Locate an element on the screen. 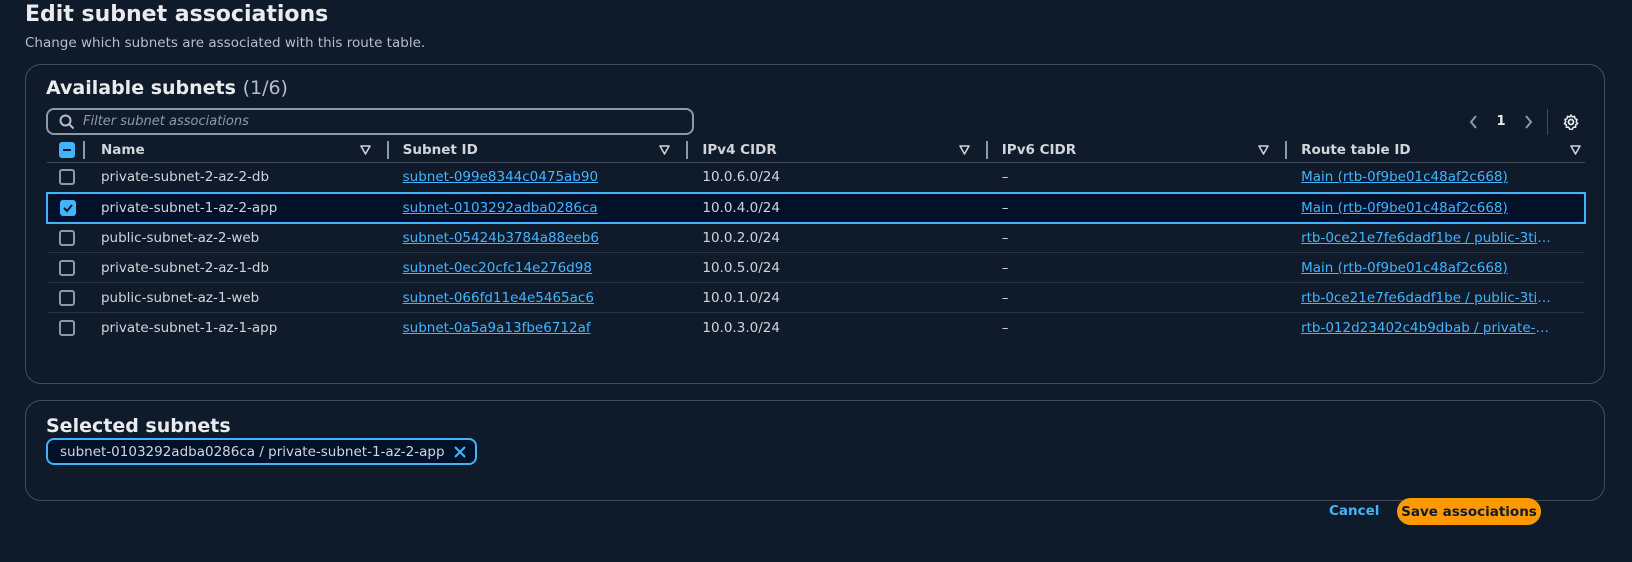 Image resolution: width=1632 pixels, height=562 pixels. cell-name: private-subnet-2-az-1-db is located at coordinates (237, 267).